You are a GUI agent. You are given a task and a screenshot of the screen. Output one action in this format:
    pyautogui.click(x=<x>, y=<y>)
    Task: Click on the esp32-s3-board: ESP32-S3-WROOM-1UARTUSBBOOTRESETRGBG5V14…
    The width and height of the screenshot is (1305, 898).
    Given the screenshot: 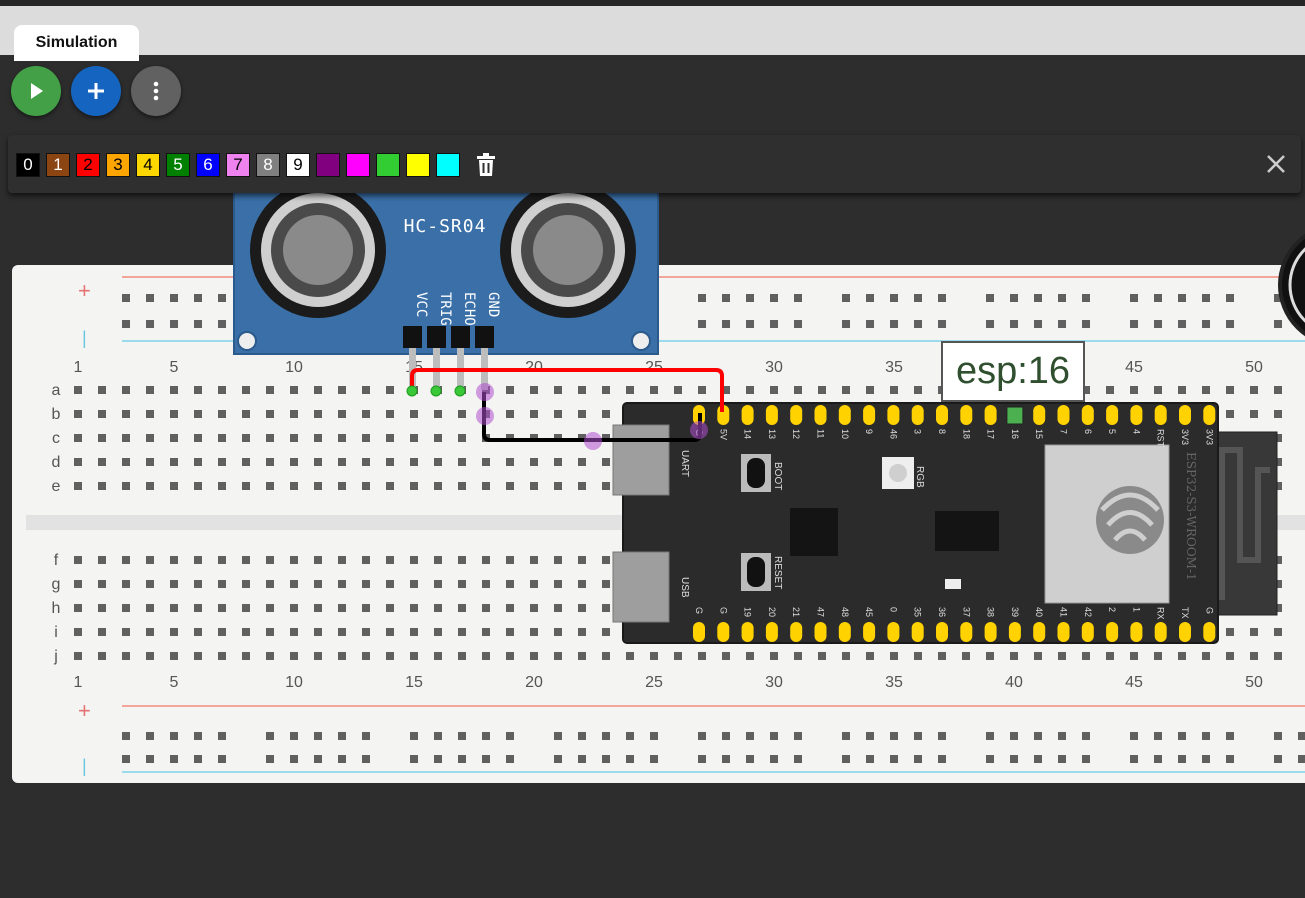 What is the action you would take?
    pyautogui.click(x=945, y=523)
    